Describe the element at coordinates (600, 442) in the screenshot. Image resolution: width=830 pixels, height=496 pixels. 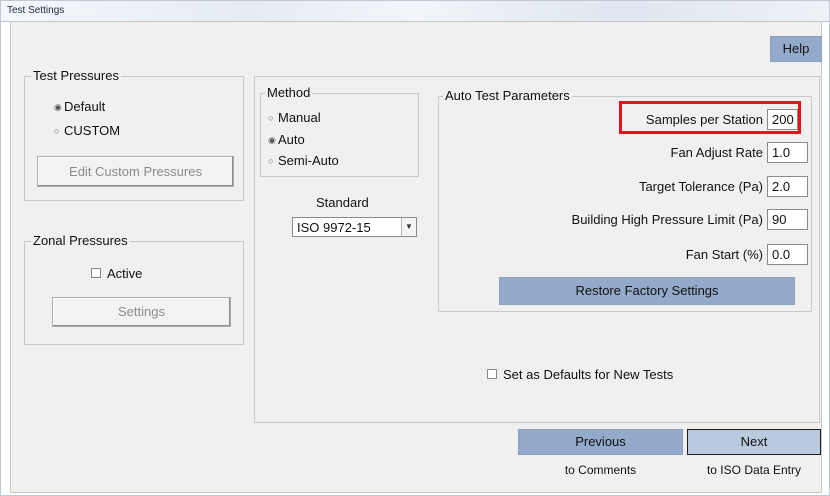
I see `previous-button: Previous` at that location.